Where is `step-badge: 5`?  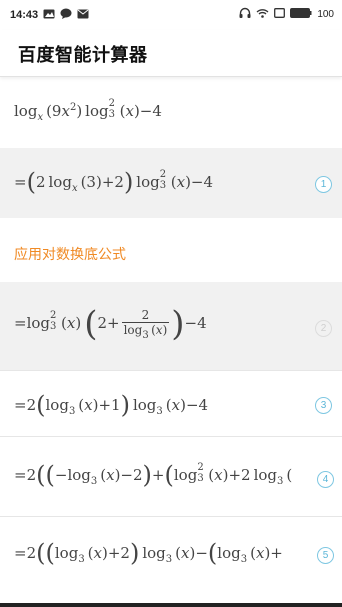 step-badge: 5 is located at coordinates (325, 555).